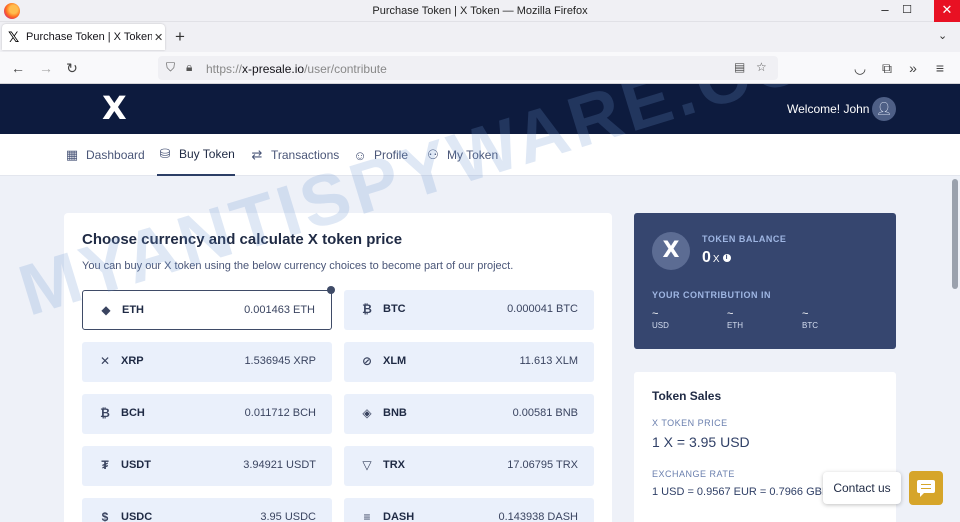  I want to click on currency-option-btc: ₿ BTC 0.000041 BTC, so click(469, 310).